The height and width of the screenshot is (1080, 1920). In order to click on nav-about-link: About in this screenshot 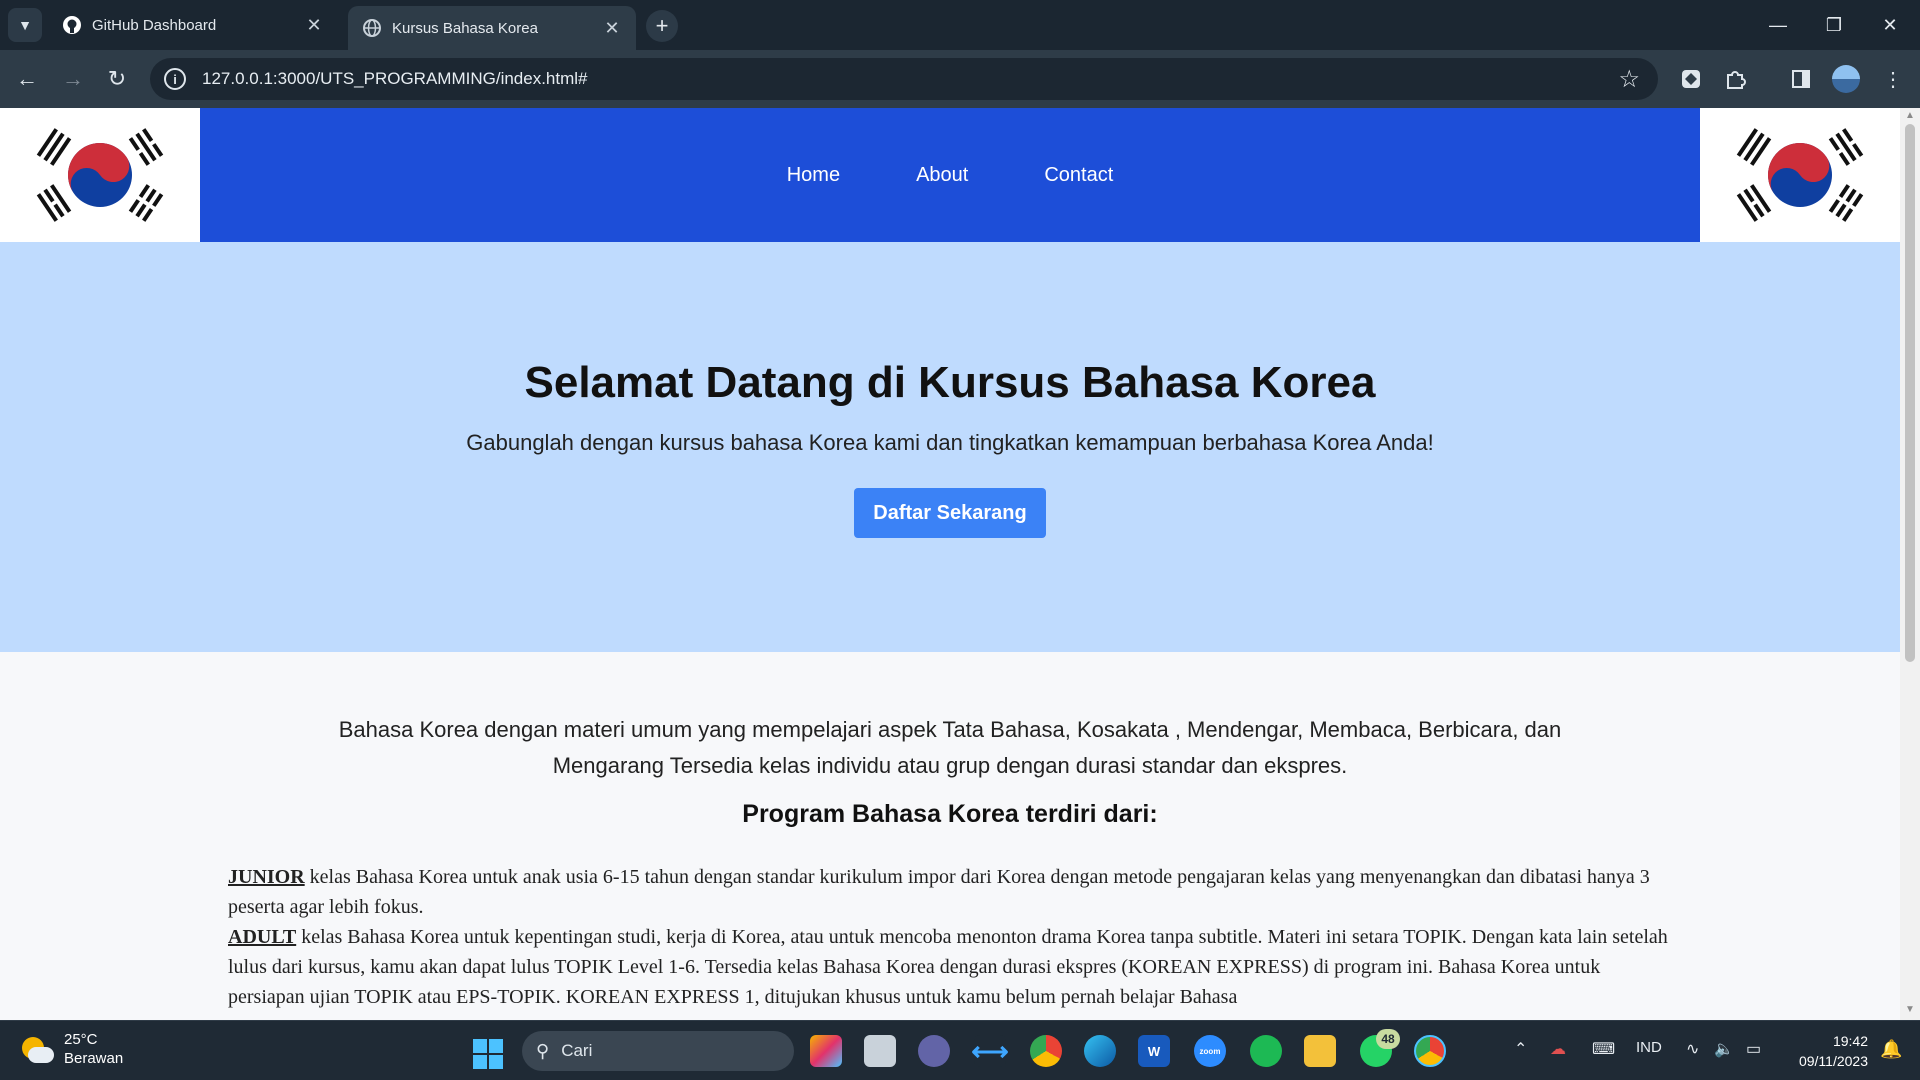, I will do `click(942, 175)`.